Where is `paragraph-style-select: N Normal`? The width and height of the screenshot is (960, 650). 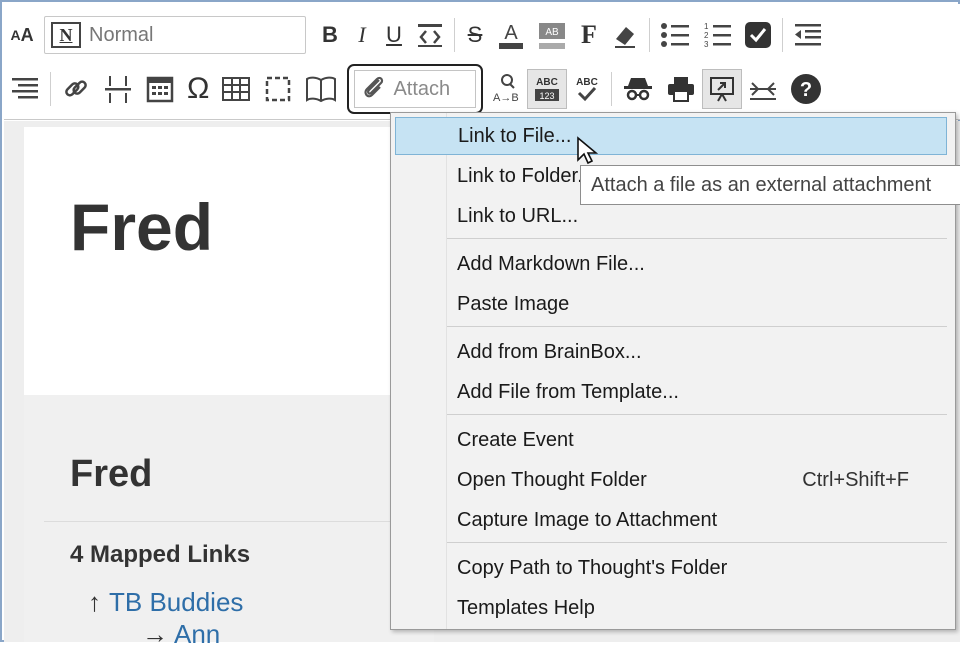
paragraph-style-select: N Normal is located at coordinates (175, 35).